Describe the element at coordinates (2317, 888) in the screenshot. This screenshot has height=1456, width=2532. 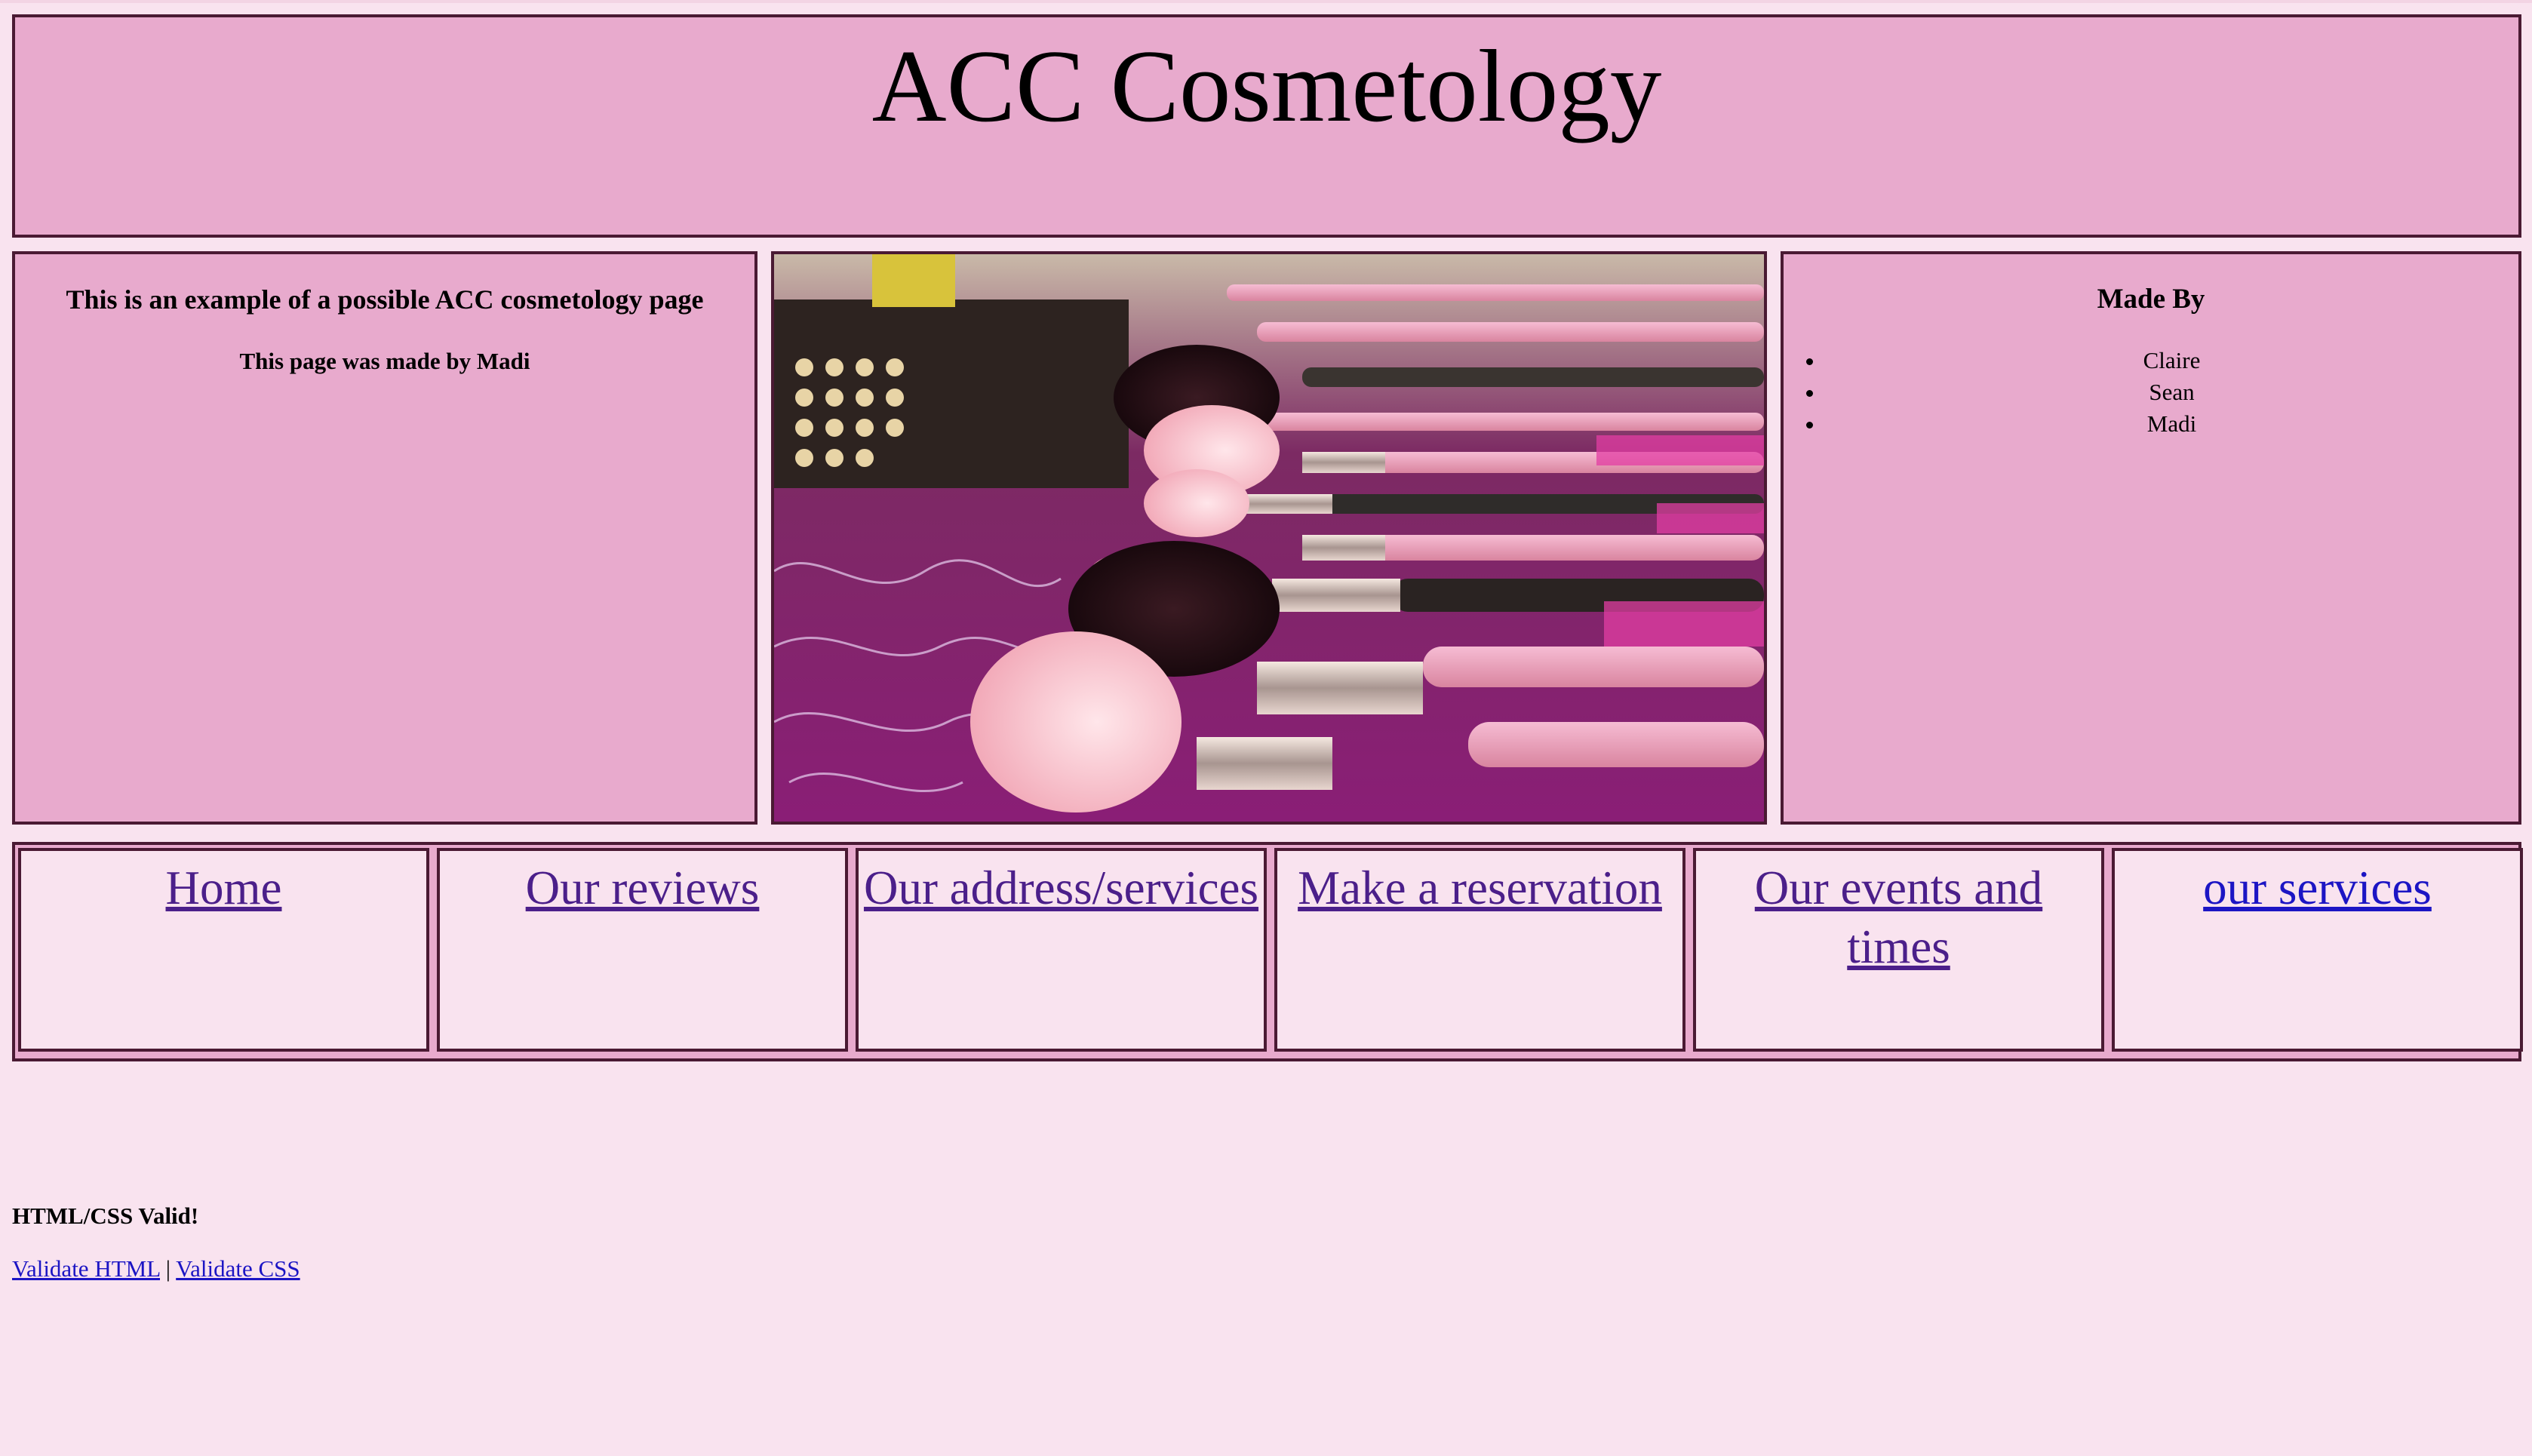
I see `nav-link-services: our services` at that location.